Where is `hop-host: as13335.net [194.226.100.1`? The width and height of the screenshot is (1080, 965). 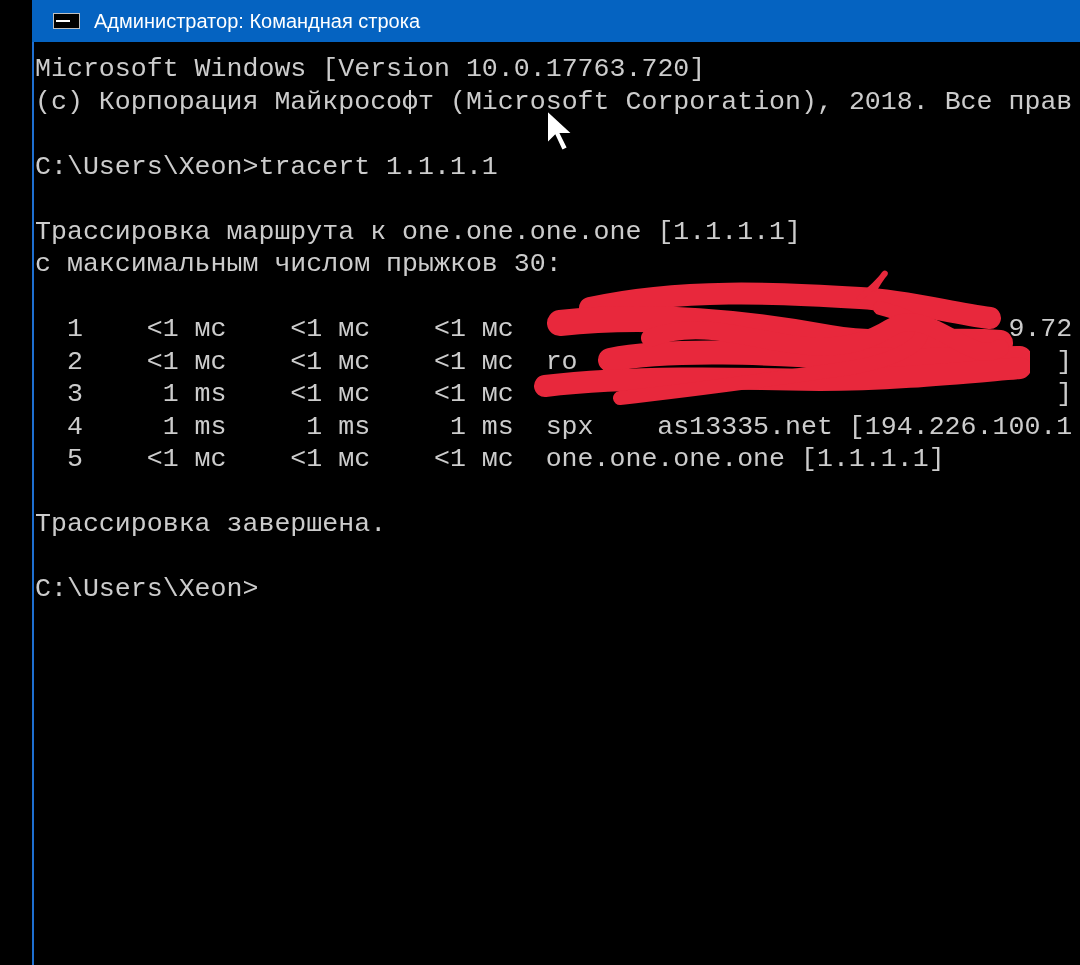 hop-host: as13335.net [194.226.100.1 is located at coordinates (865, 426).